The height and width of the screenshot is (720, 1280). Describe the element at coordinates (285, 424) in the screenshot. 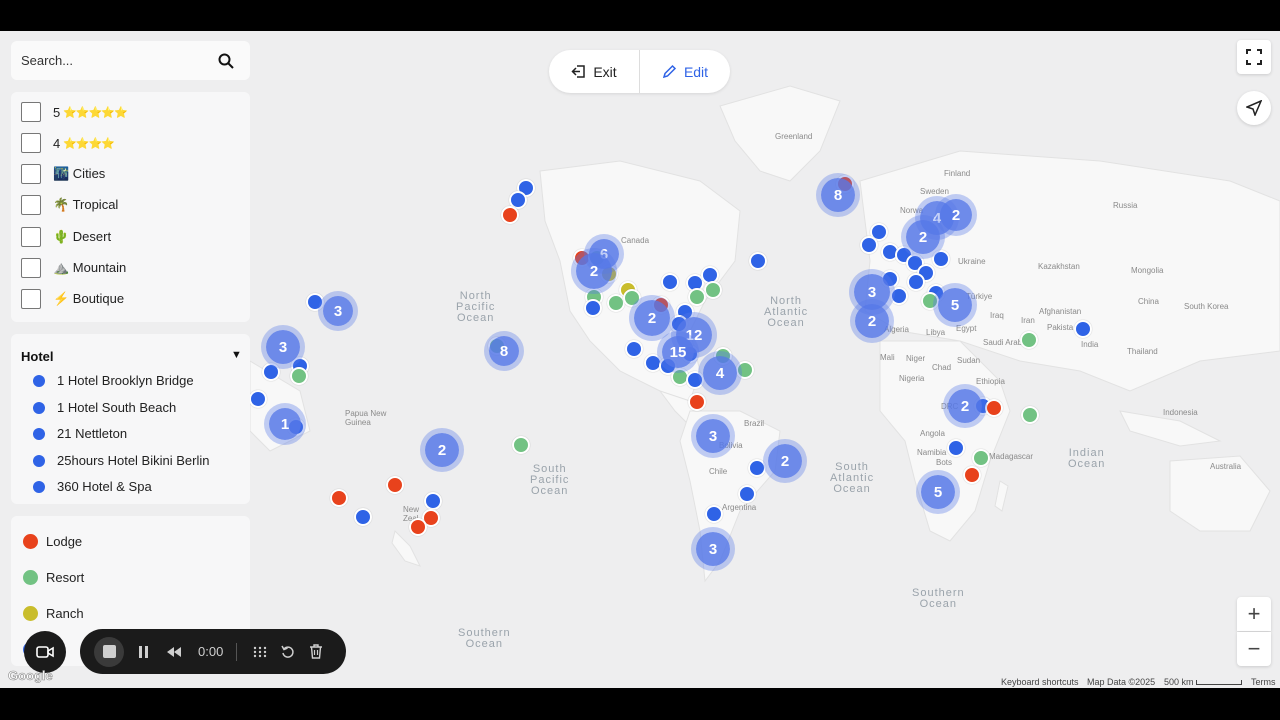

I see `marker-cluster: 1` at that location.